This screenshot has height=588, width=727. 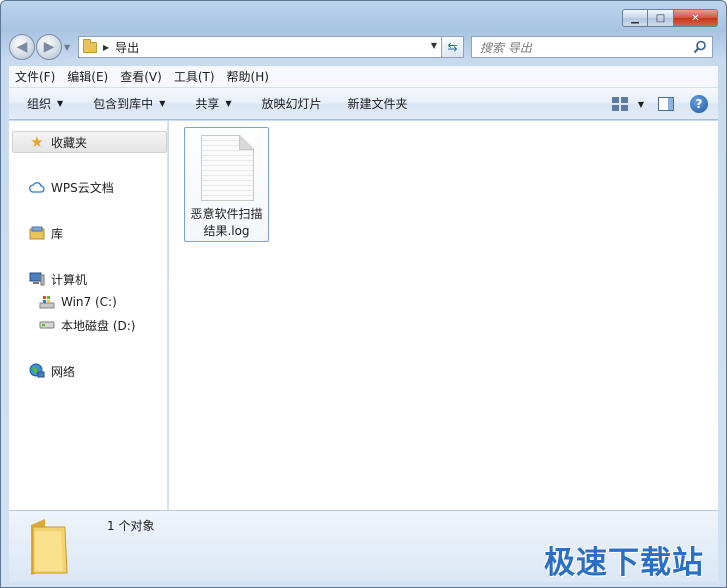 I want to click on share-button: 共享 ▼, so click(x=213, y=103).